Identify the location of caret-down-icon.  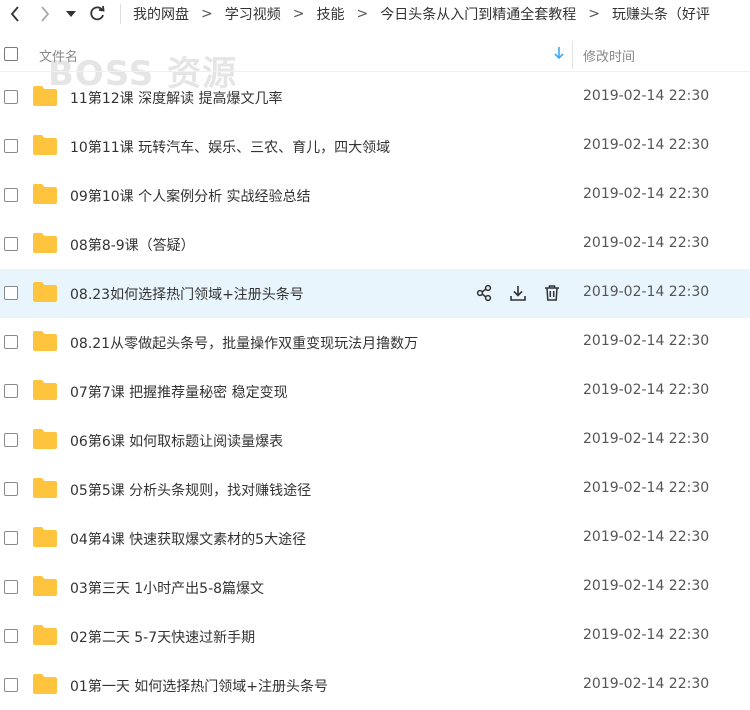
(71, 14).